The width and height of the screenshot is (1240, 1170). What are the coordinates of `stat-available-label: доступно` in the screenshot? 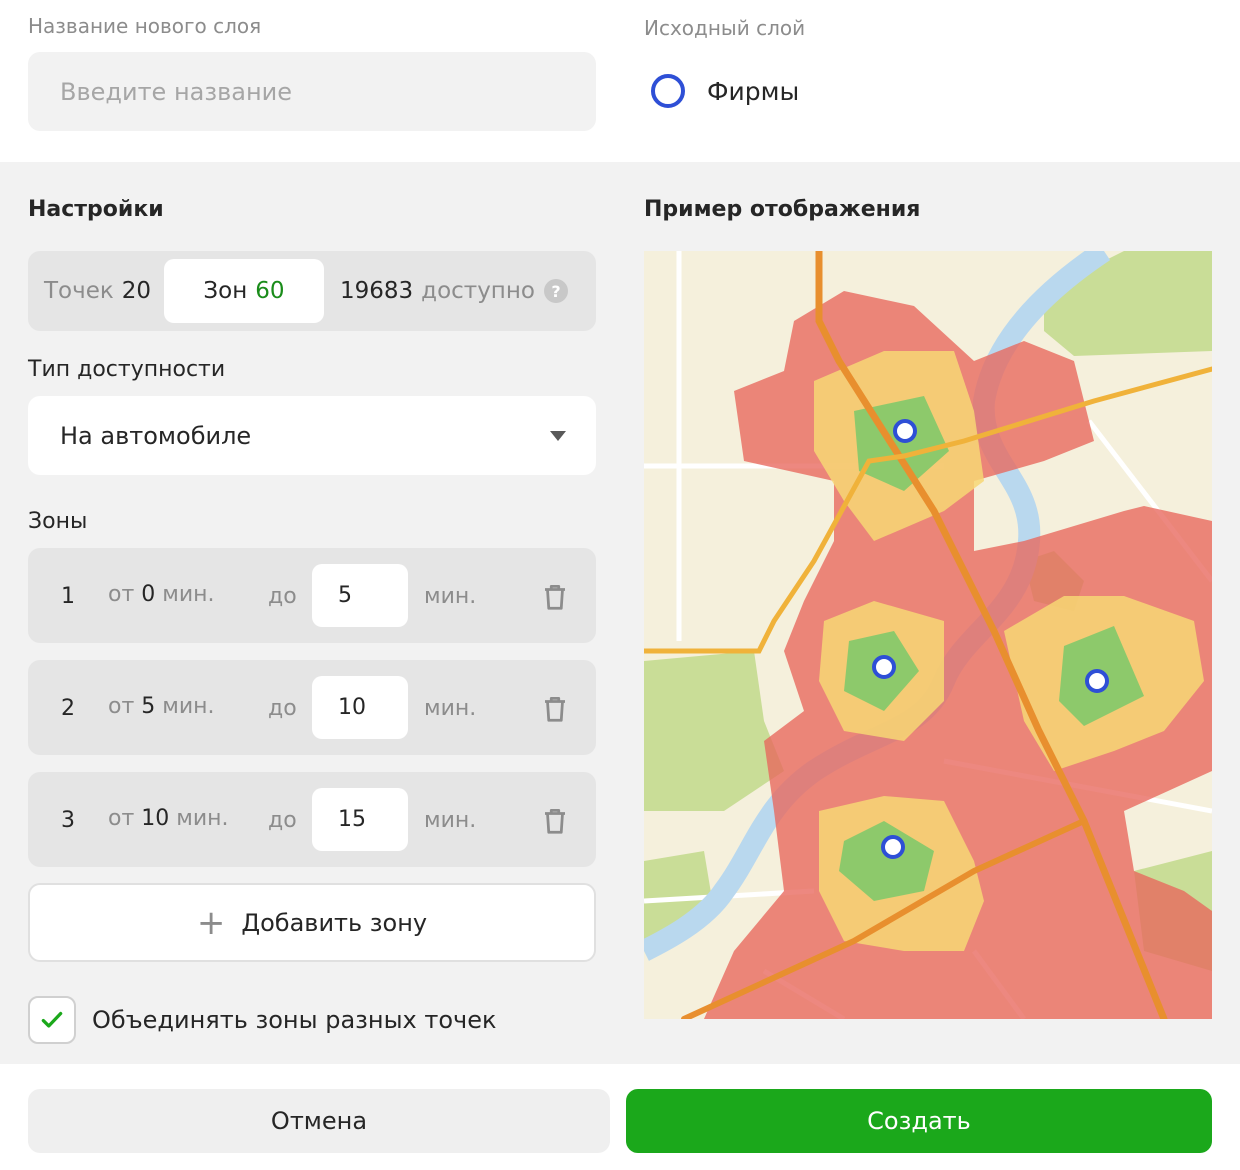 It's located at (478, 291).